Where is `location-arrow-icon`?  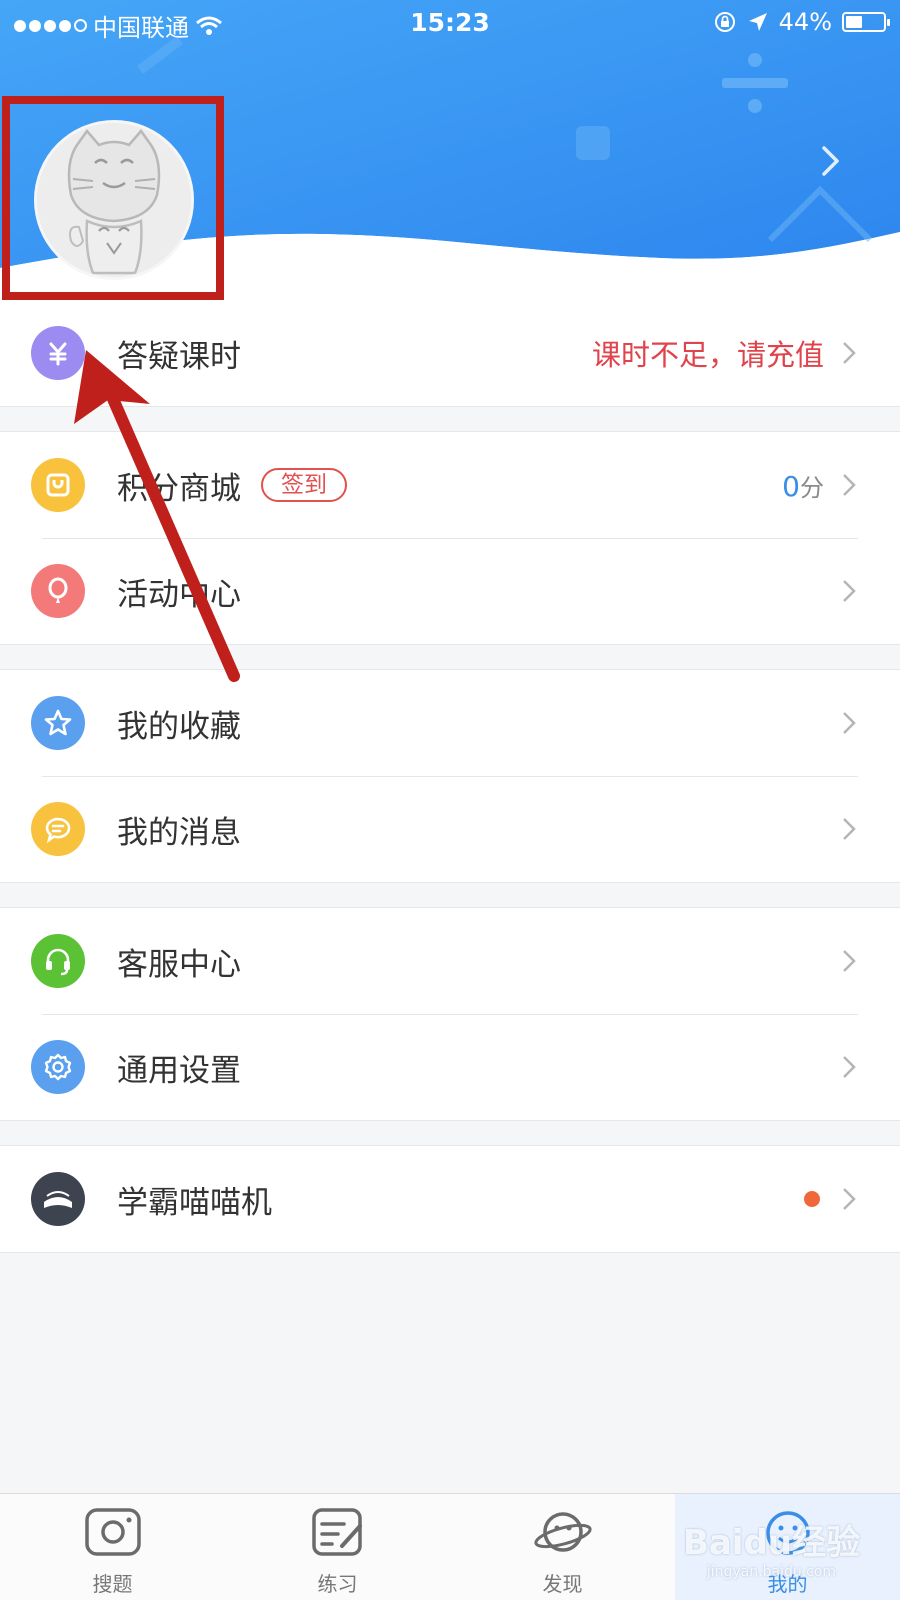
location-arrow-icon is located at coordinates (757, 22).